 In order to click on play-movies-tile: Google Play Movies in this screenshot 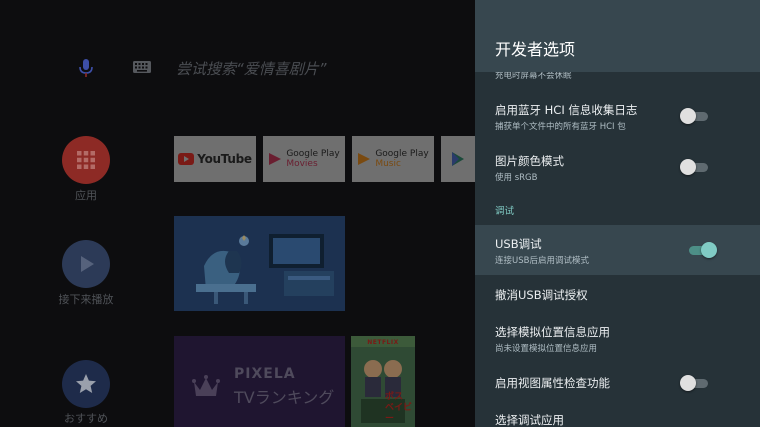, I will do `click(304, 159)`.